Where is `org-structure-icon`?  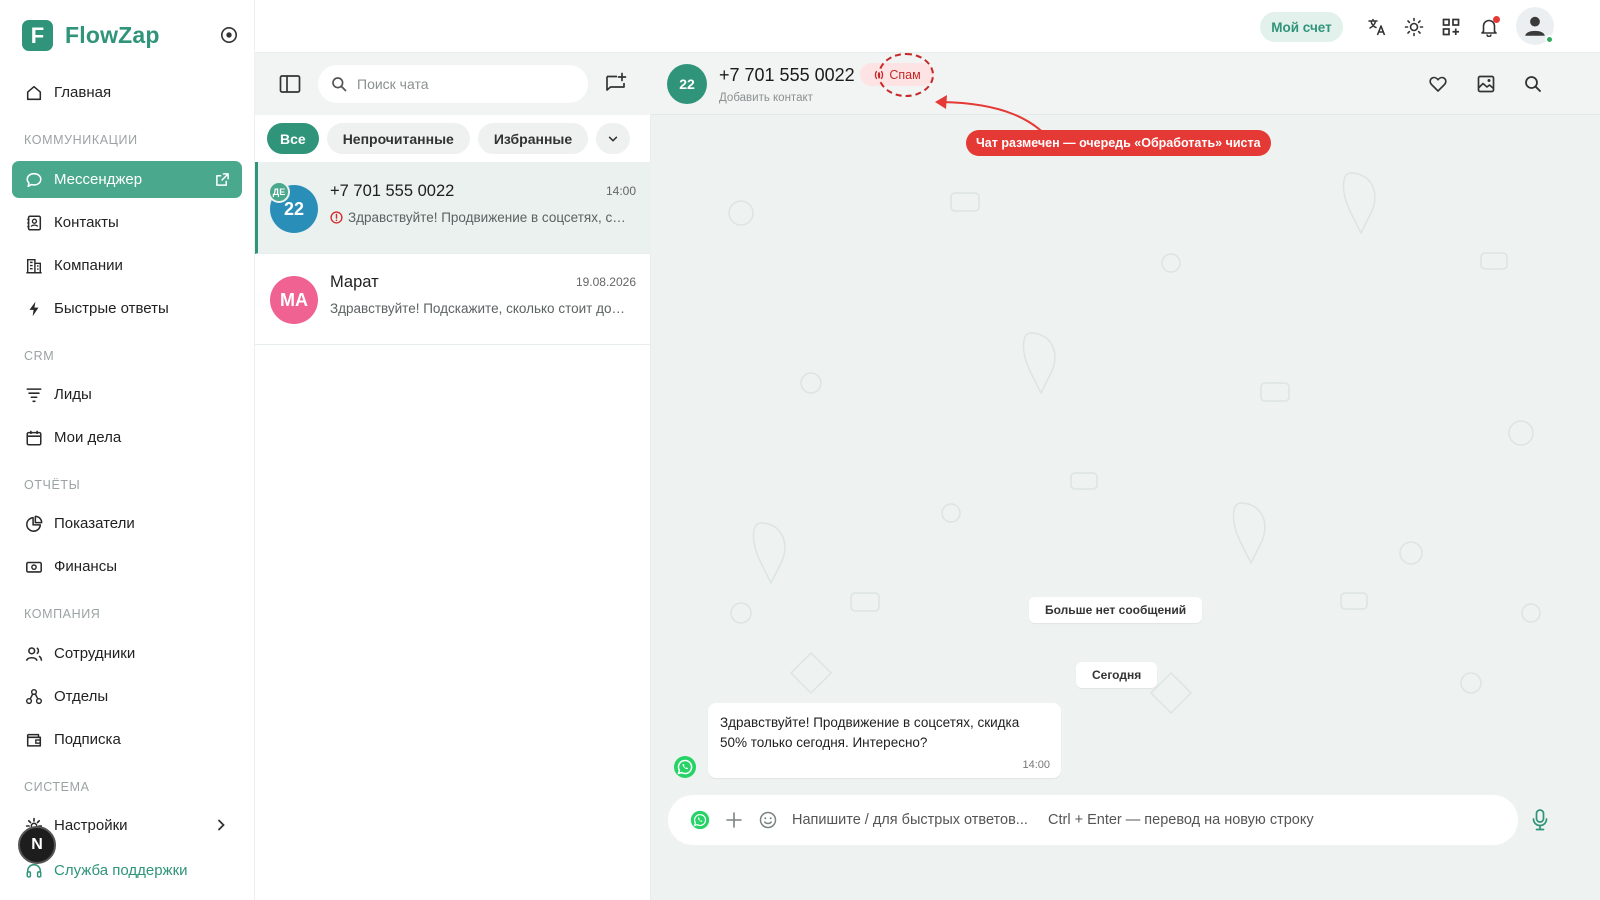 org-structure-icon is located at coordinates (34, 697).